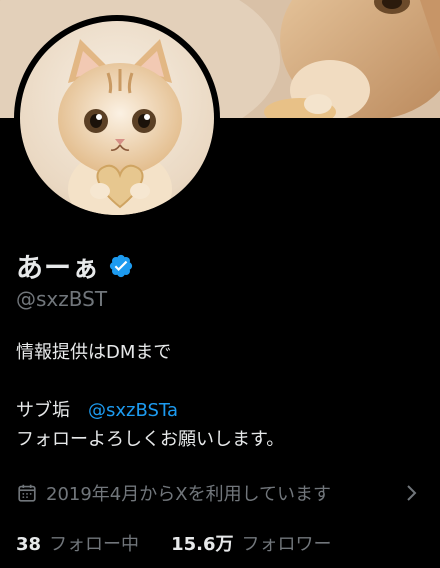 The width and height of the screenshot is (440, 568). I want to click on mention-link: @sxzBSTa, so click(133, 410).